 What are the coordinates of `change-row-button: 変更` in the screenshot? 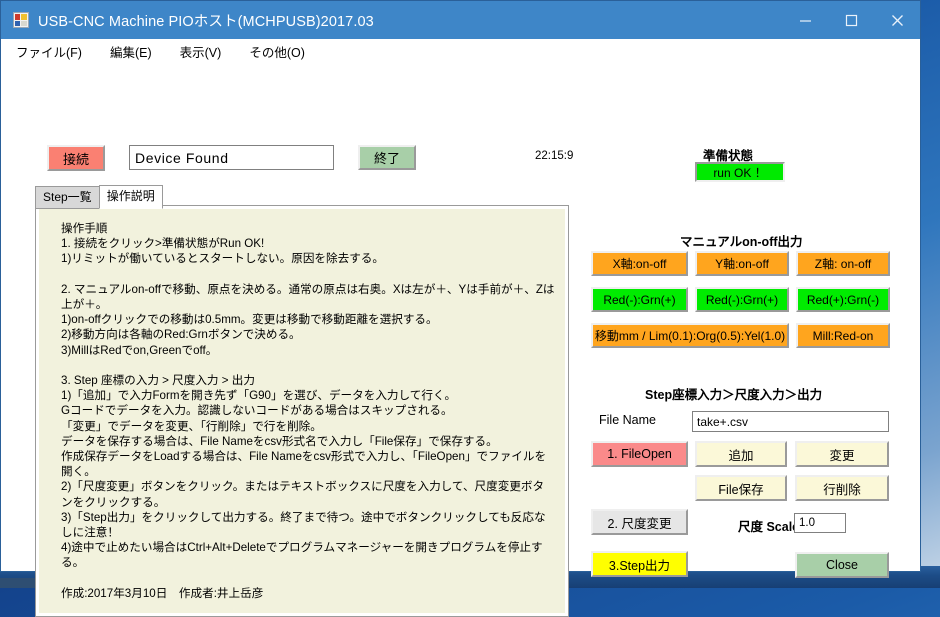 It's located at (842, 454).